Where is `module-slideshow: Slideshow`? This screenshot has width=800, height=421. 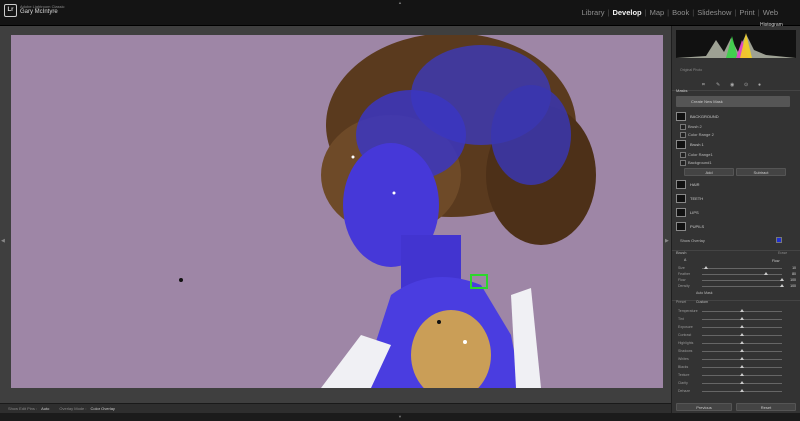 module-slideshow: Slideshow is located at coordinates (714, 12).